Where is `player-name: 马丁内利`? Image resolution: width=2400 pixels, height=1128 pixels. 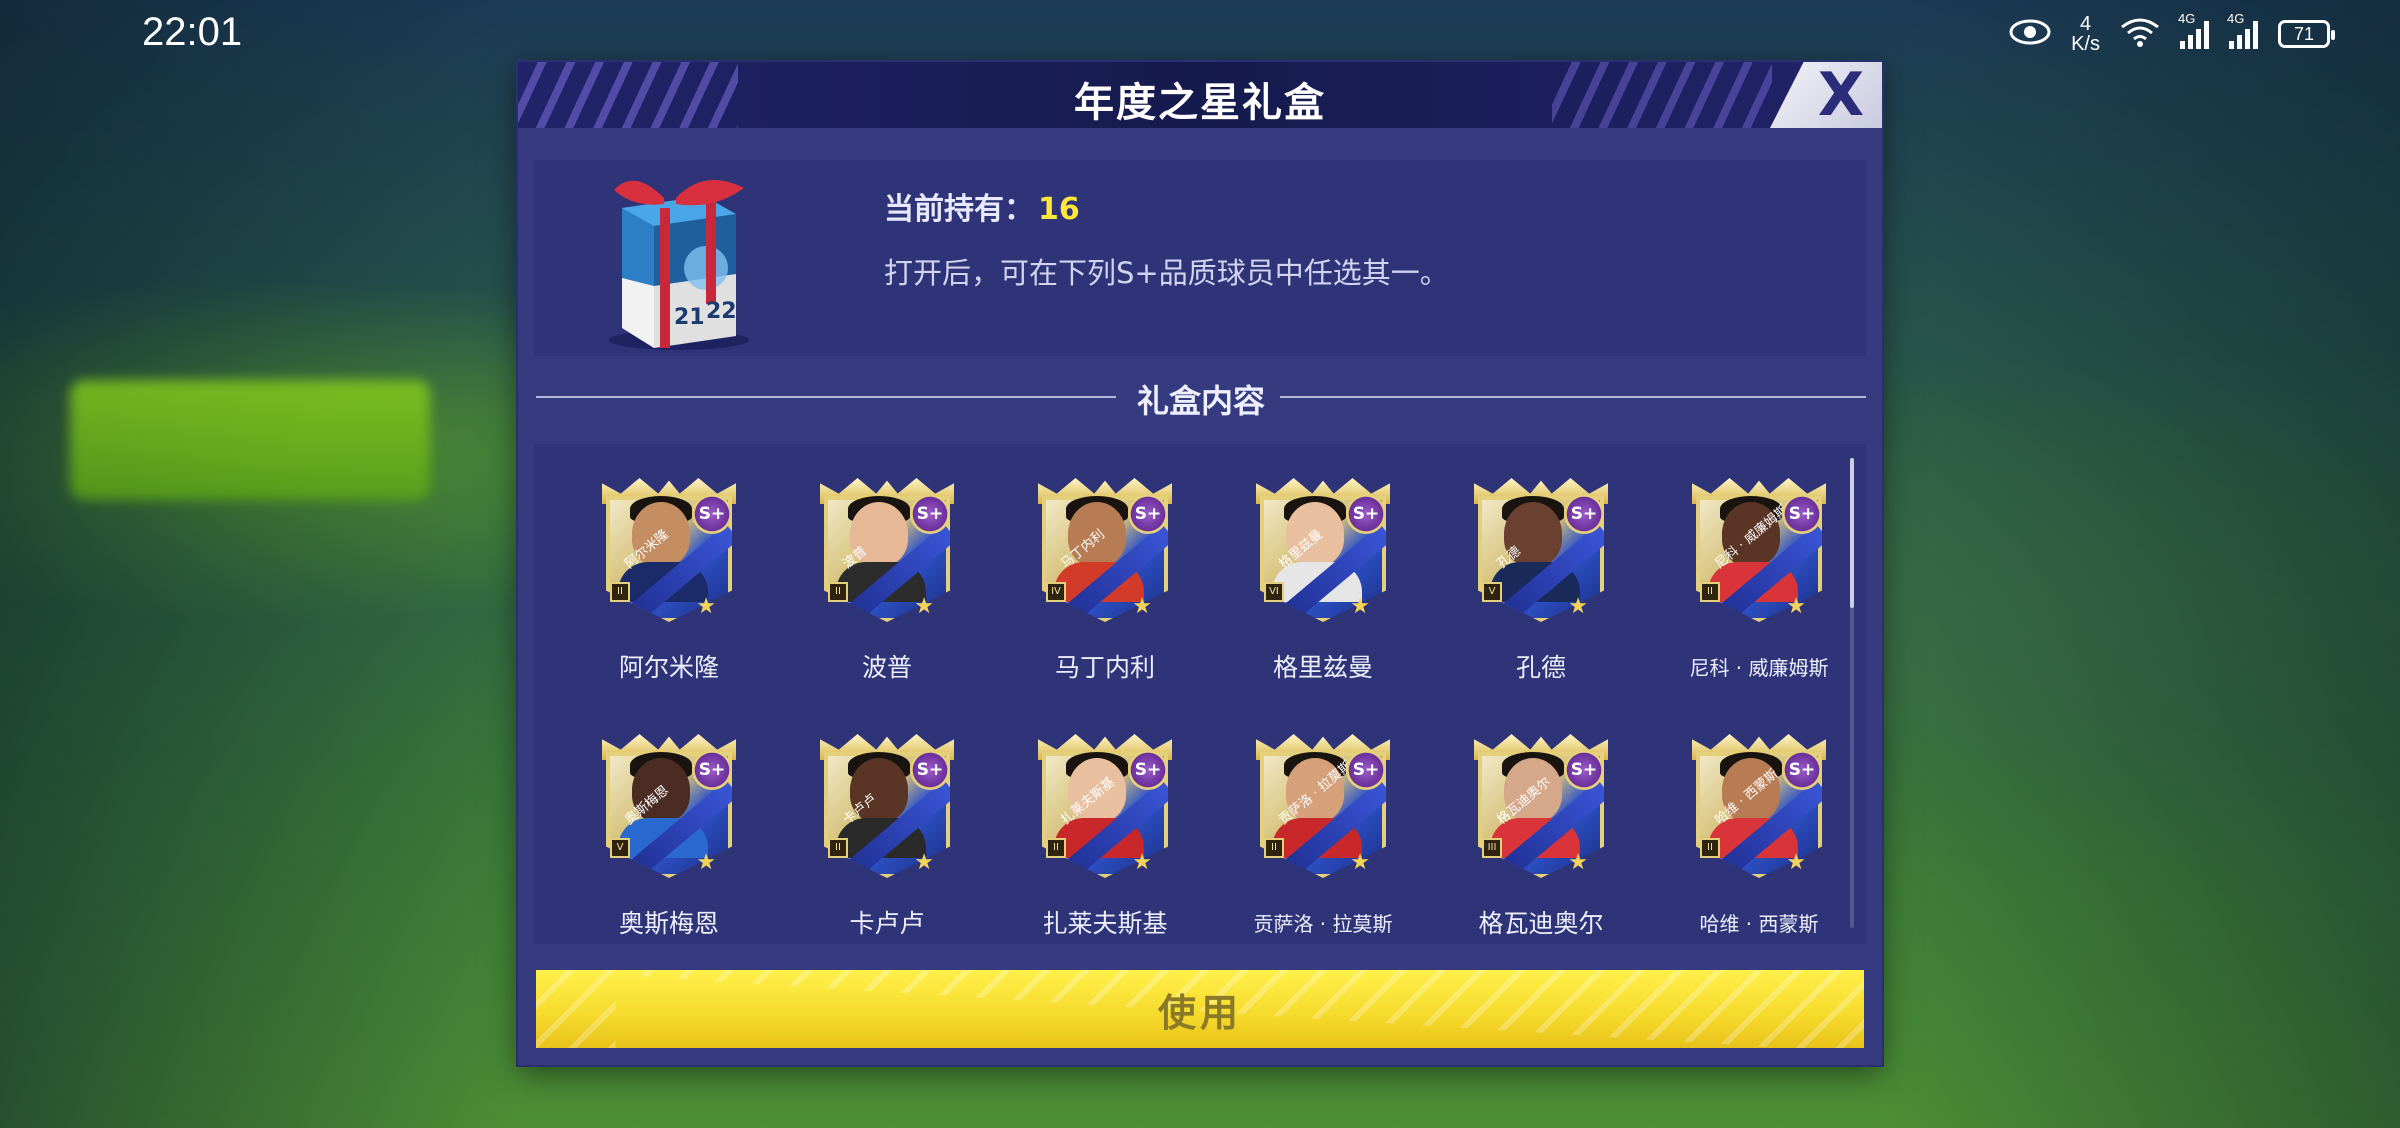 player-name: 马丁内利 is located at coordinates (1104, 667).